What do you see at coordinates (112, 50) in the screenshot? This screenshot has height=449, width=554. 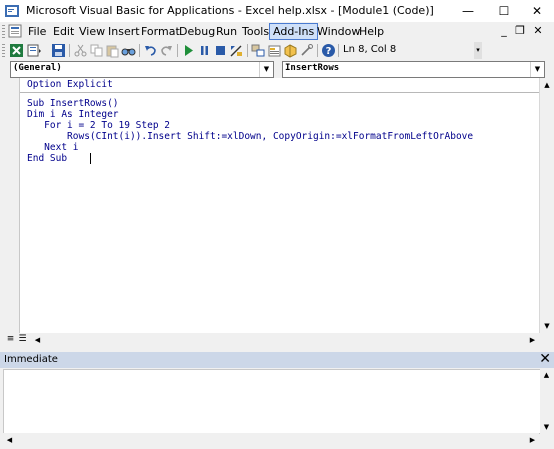 I see `paste-icon` at bounding box center [112, 50].